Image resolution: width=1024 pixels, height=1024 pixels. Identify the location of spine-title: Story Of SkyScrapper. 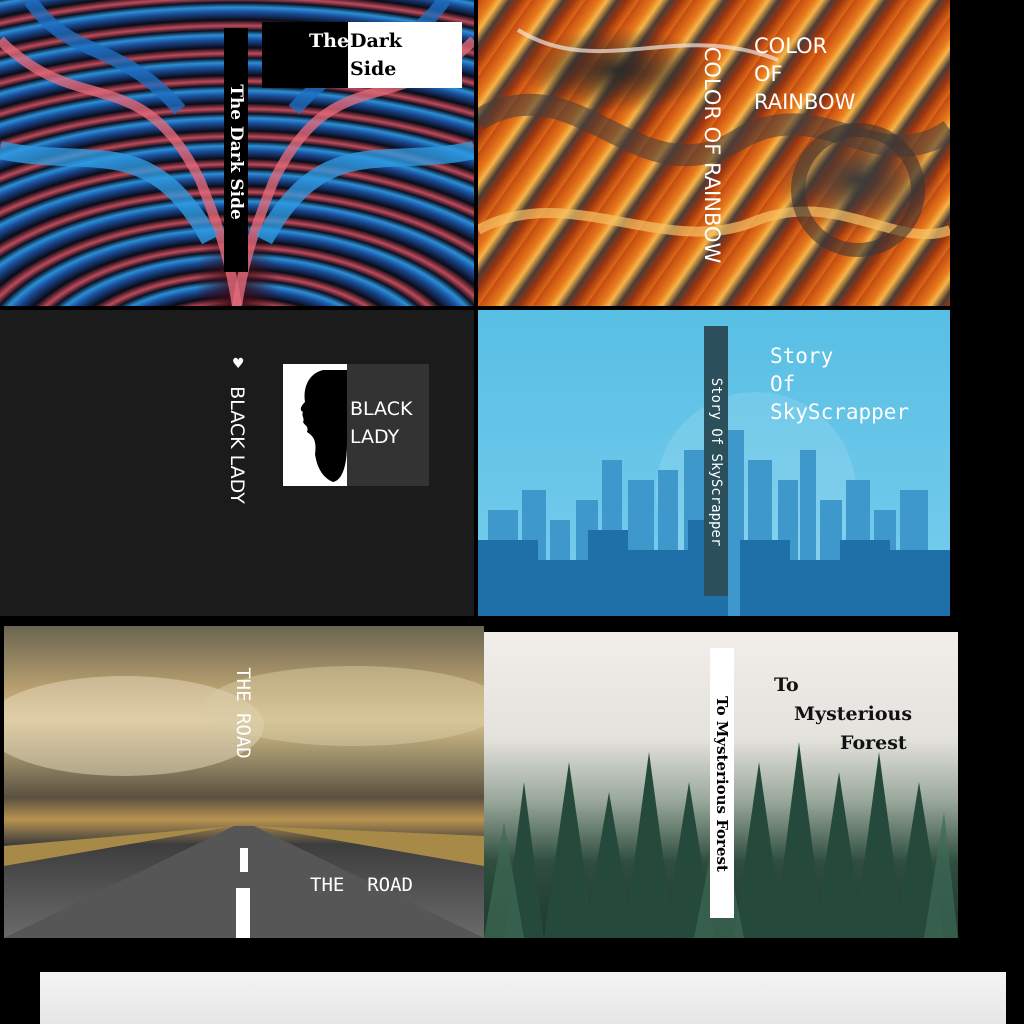
(716, 462).